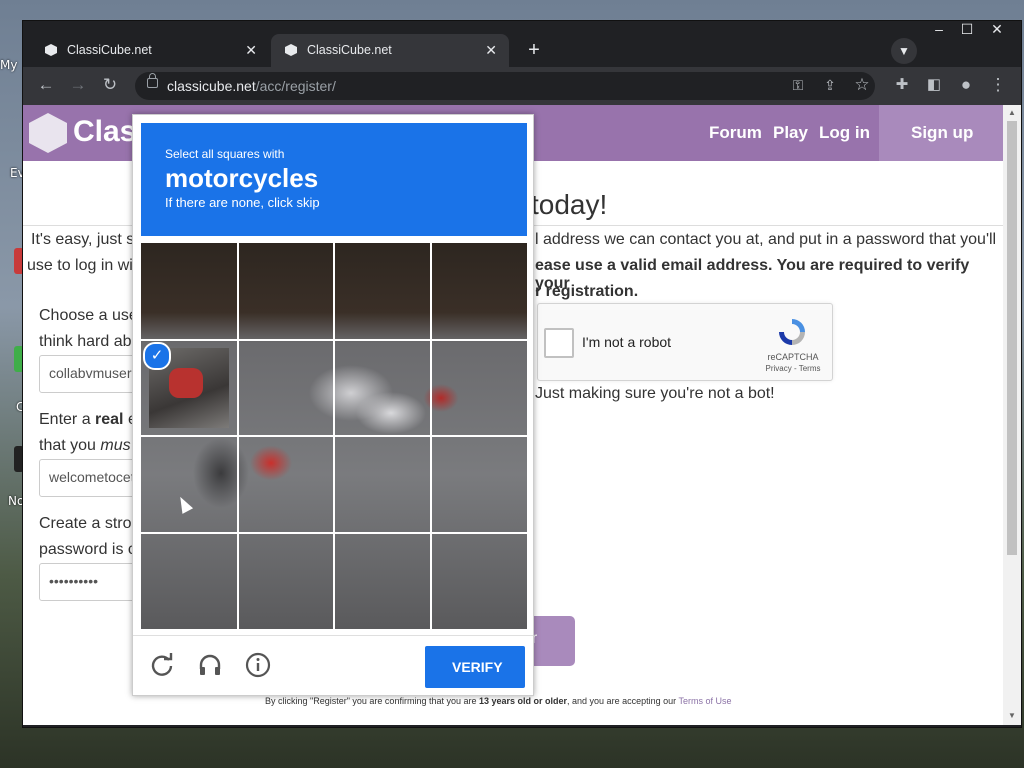  What do you see at coordinates (162, 665) in the screenshot?
I see `reload-icon` at bounding box center [162, 665].